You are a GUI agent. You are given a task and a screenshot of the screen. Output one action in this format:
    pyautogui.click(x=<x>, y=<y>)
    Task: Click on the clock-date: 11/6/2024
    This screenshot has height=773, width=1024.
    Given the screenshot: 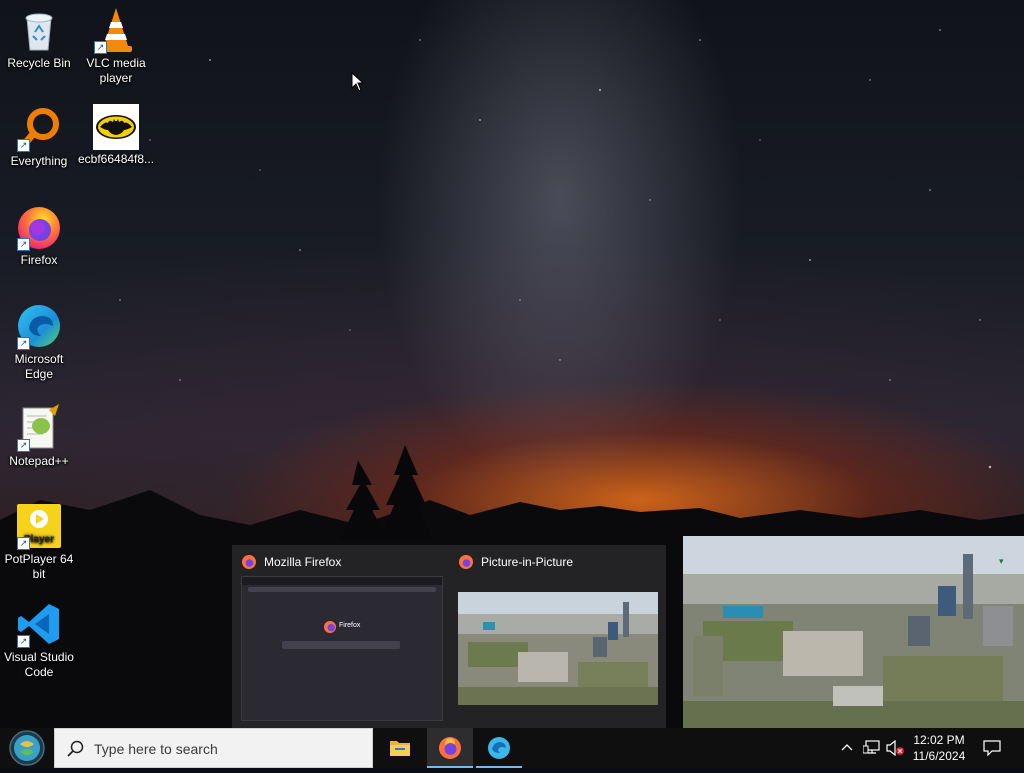 What is the action you would take?
    pyautogui.click(x=939, y=756)
    